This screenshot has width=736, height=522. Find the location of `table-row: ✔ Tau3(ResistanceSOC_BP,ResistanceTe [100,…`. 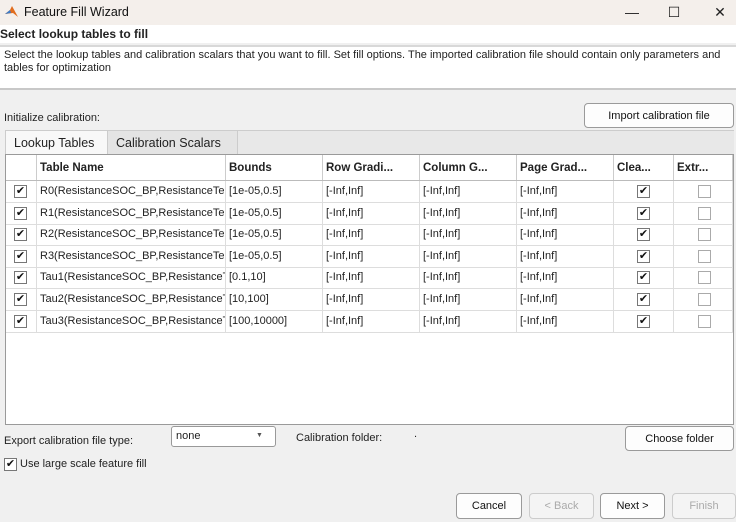

table-row: ✔ Tau3(ResistanceSOC_BP,ResistanceTe [100,… is located at coordinates (369, 321).